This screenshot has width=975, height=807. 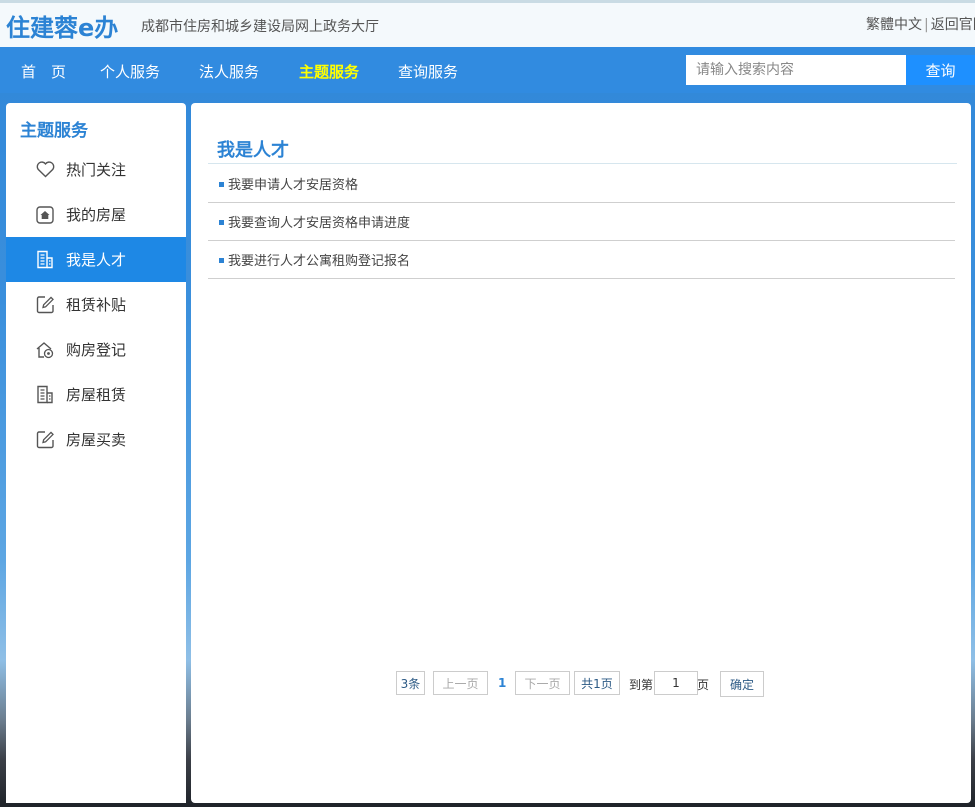 I want to click on site-subtitle: 成都市住房和城乡建设局网上政务大厅, so click(x=260, y=27).